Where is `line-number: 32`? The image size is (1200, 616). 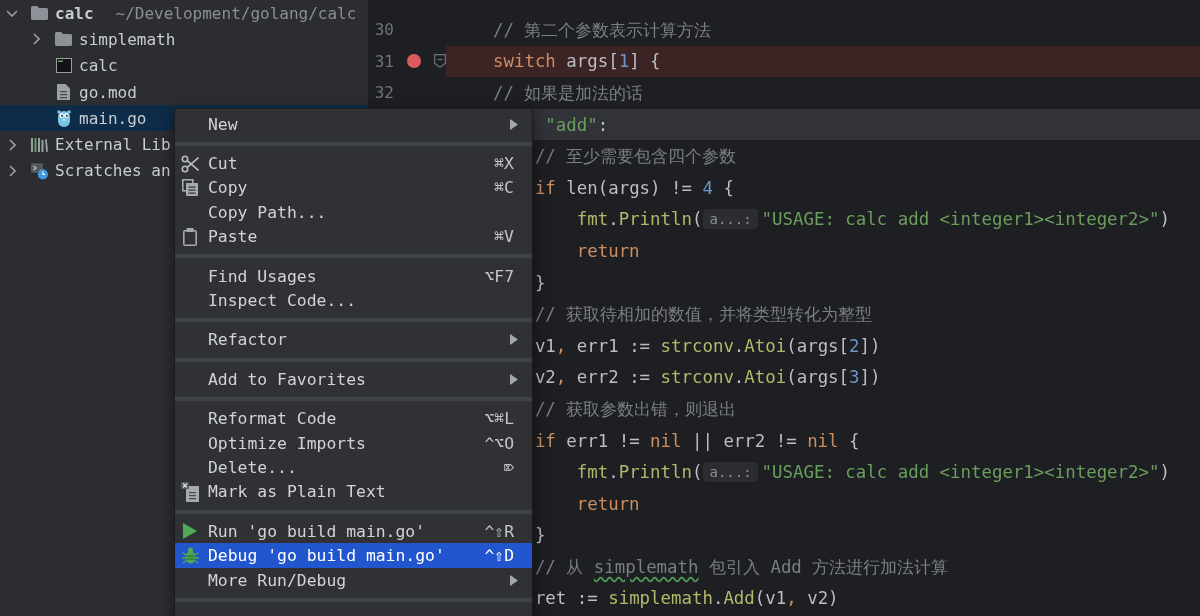
line-number: 32 is located at coordinates (384, 93).